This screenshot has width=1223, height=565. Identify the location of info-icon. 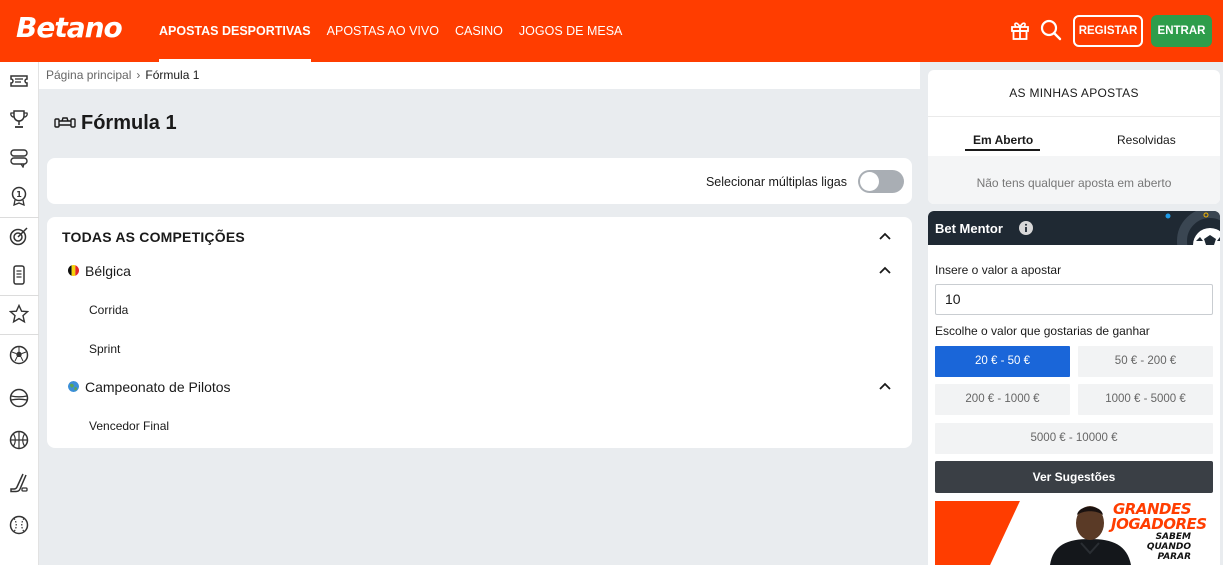
(1026, 228).